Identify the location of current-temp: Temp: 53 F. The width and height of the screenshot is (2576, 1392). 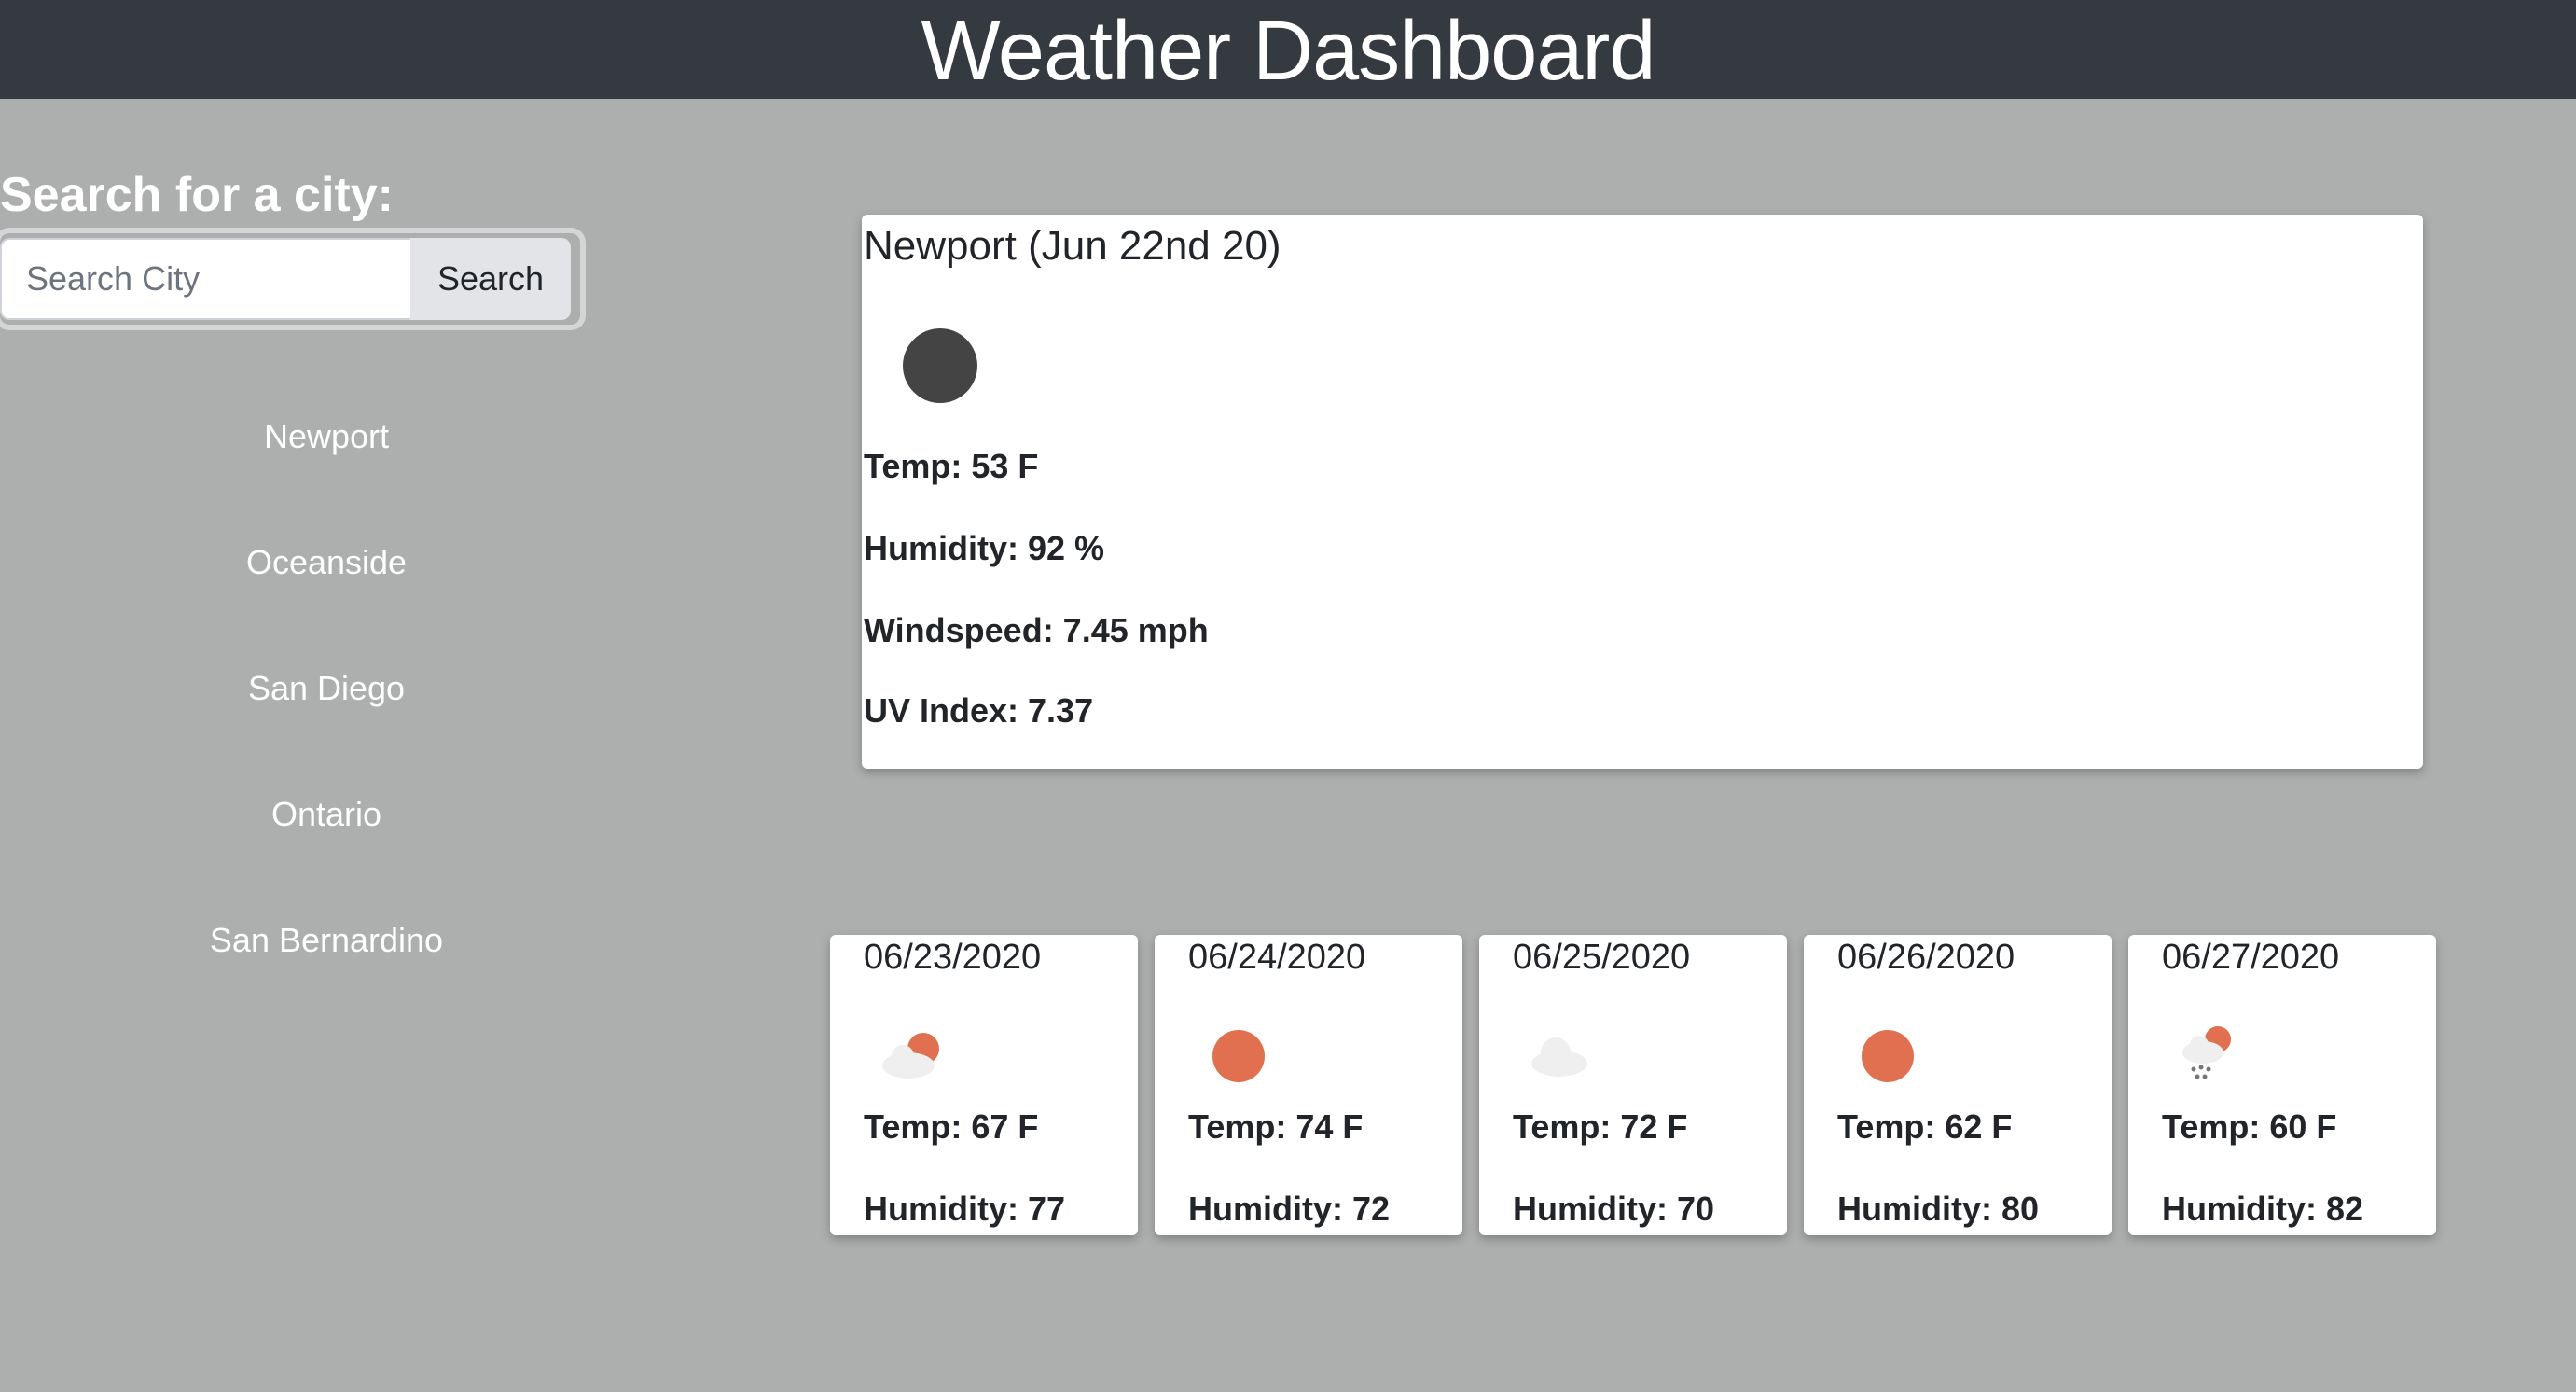
(951, 466).